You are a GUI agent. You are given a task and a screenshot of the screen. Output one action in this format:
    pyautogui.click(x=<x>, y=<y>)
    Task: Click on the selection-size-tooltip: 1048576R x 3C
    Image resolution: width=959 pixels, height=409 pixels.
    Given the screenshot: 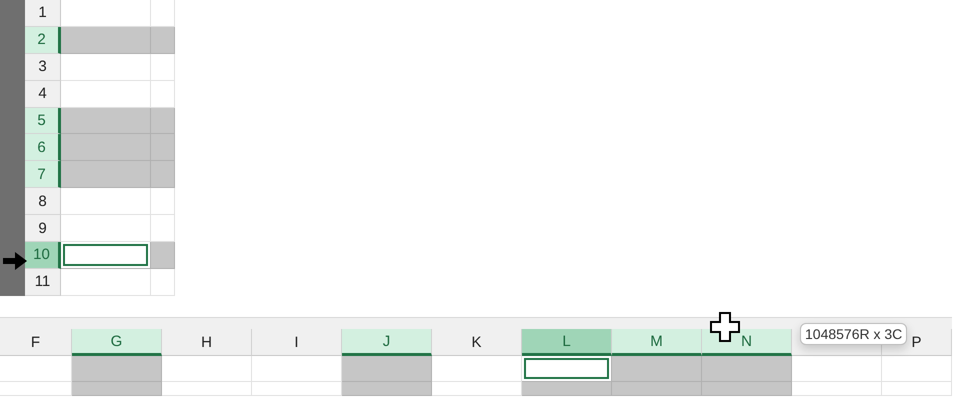 What is the action you would take?
    pyautogui.click(x=854, y=334)
    